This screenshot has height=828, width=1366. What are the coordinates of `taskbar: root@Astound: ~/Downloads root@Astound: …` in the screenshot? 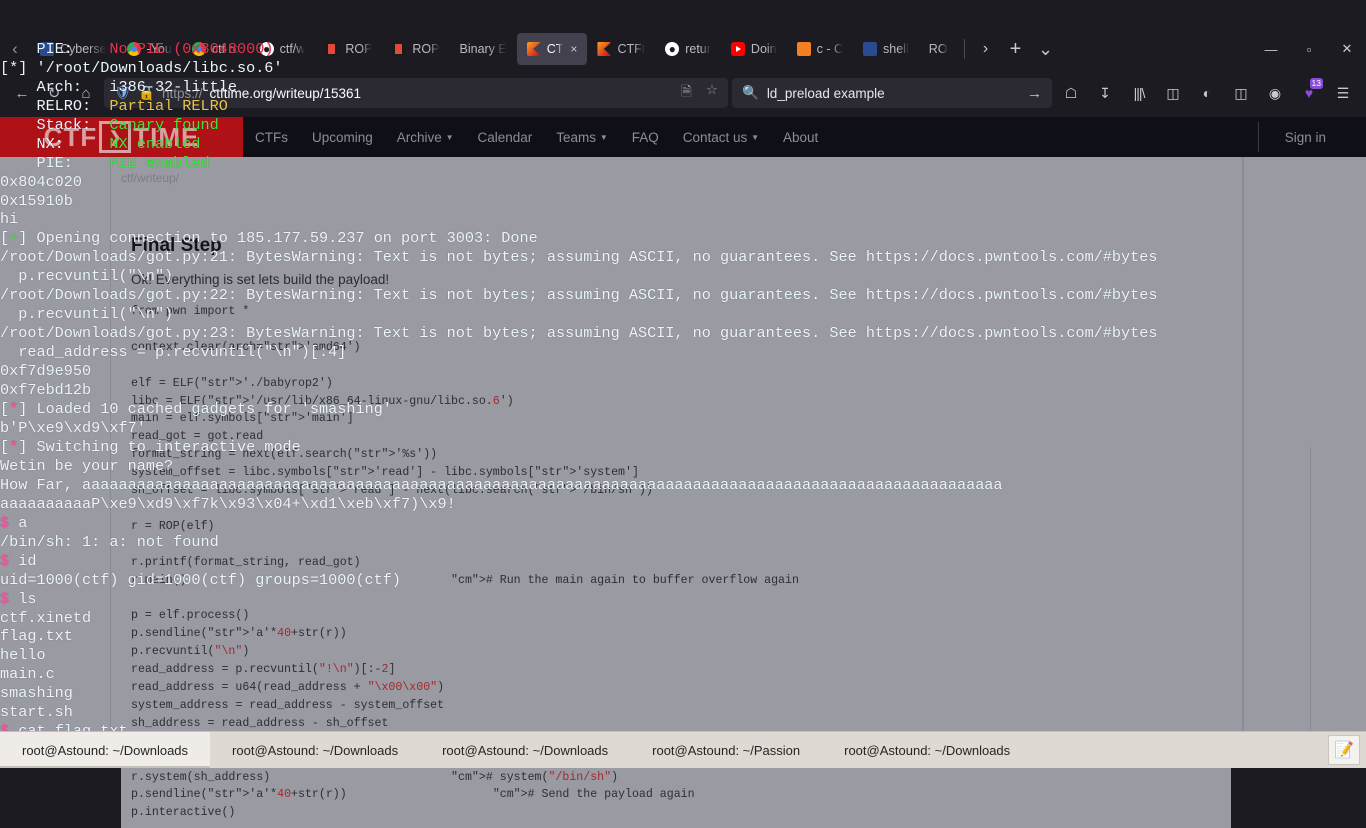 It's located at (683, 749).